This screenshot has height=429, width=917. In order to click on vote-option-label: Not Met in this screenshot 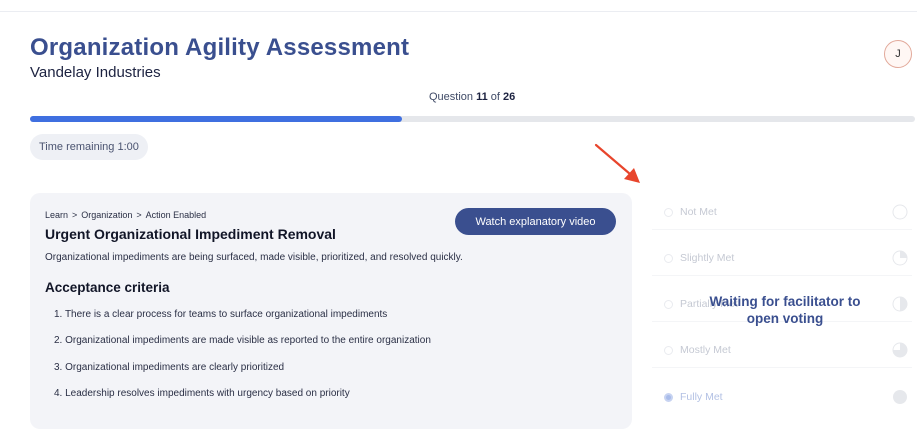, I will do `click(698, 212)`.